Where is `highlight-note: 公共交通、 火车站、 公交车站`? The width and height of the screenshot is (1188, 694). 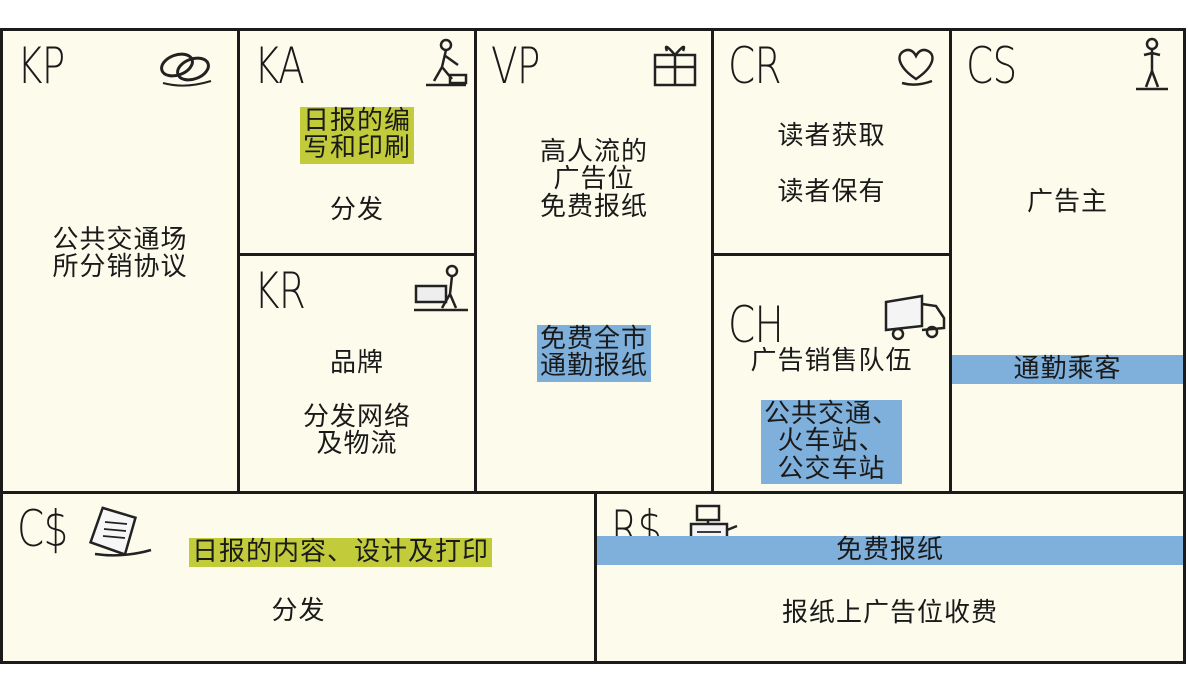
highlight-note: 公共交通、 火车站、 公交车站 is located at coordinates (831, 441).